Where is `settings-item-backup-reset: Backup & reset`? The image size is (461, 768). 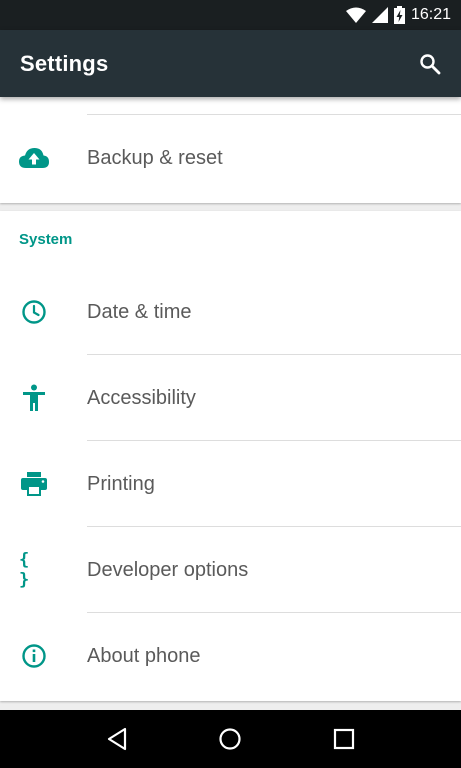 settings-item-backup-reset: Backup & reset is located at coordinates (230, 158).